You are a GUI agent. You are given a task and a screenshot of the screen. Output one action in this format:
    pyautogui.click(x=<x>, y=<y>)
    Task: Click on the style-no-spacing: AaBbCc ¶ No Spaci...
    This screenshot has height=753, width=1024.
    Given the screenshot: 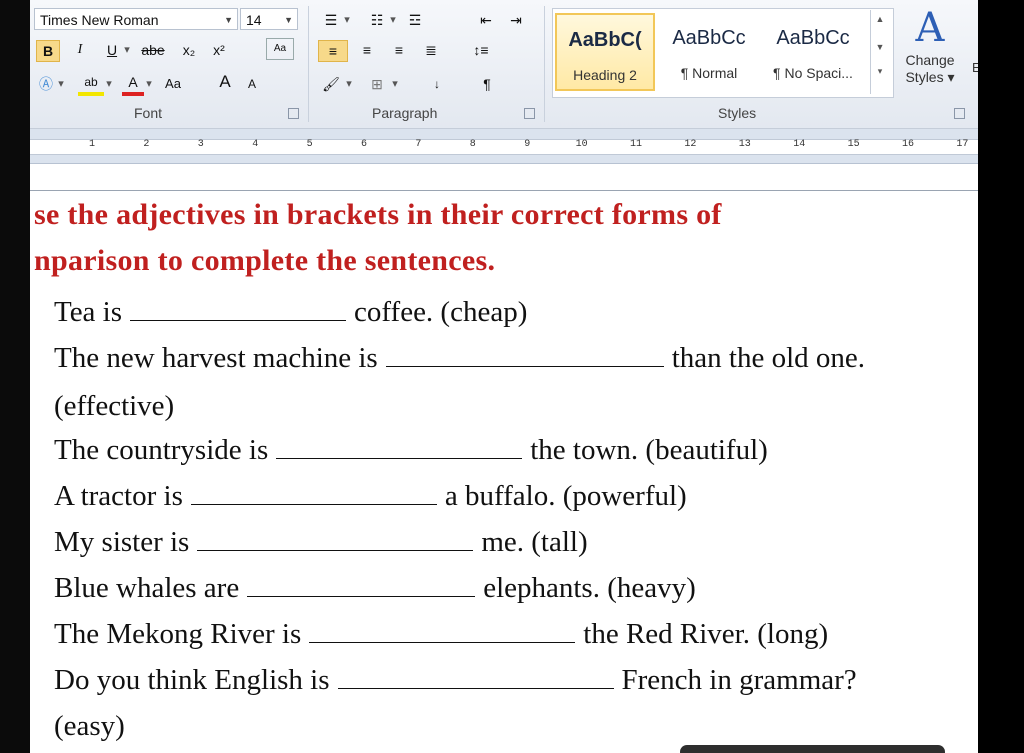 What is the action you would take?
    pyautogui.click(x=813, y=52)
    